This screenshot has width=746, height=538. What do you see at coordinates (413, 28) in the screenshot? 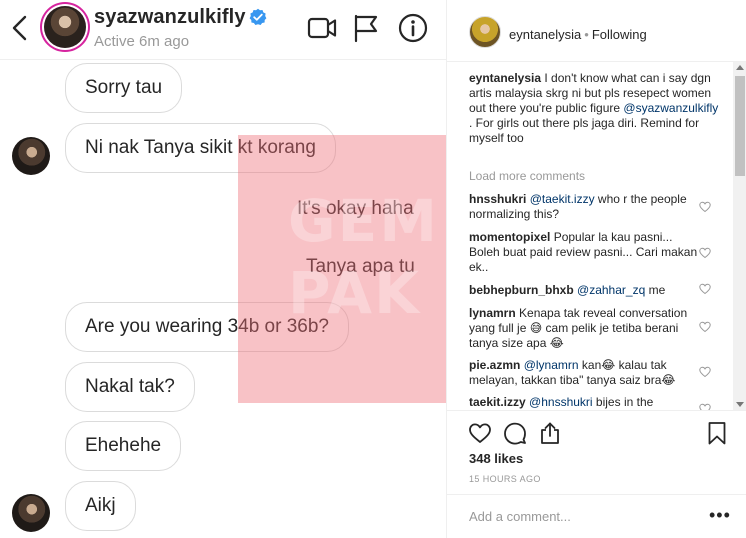
I see `info-icon` at bounding box center [413, 28].